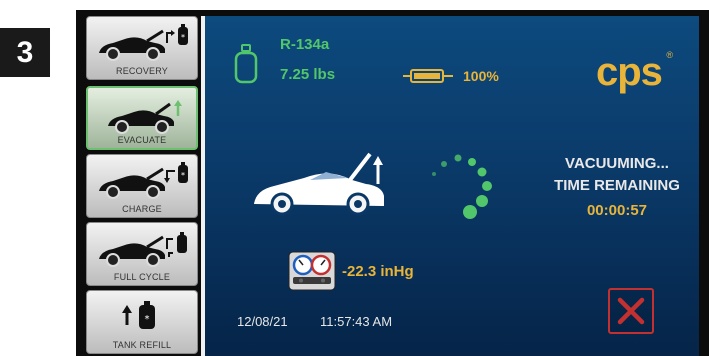  What do you see at coordinates (138, 315) in the screenshot?
I see `tank-refill-icon: *` at bounding box center [138, 315].